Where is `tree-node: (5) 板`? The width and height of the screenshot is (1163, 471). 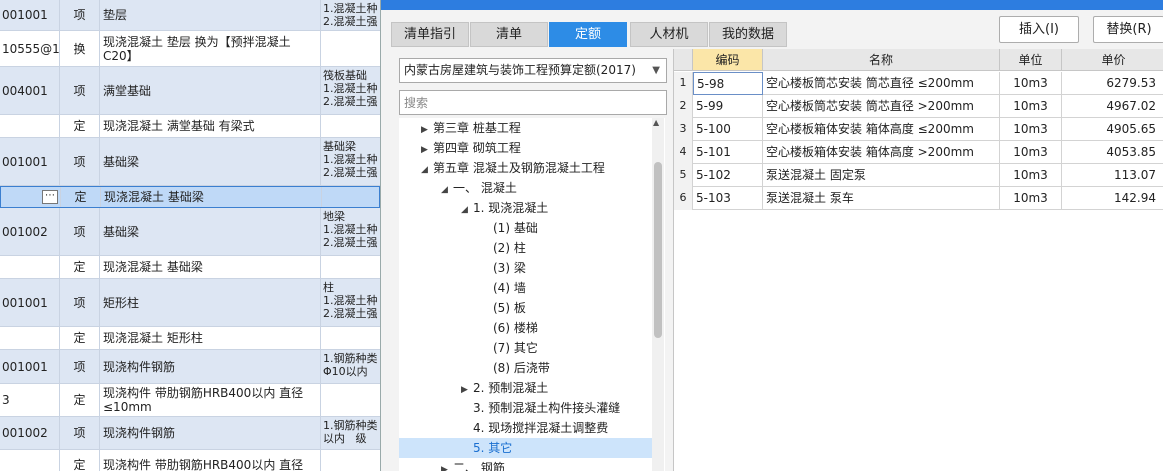
tree-node: (5) 板 is located at coordinates (503, 308).